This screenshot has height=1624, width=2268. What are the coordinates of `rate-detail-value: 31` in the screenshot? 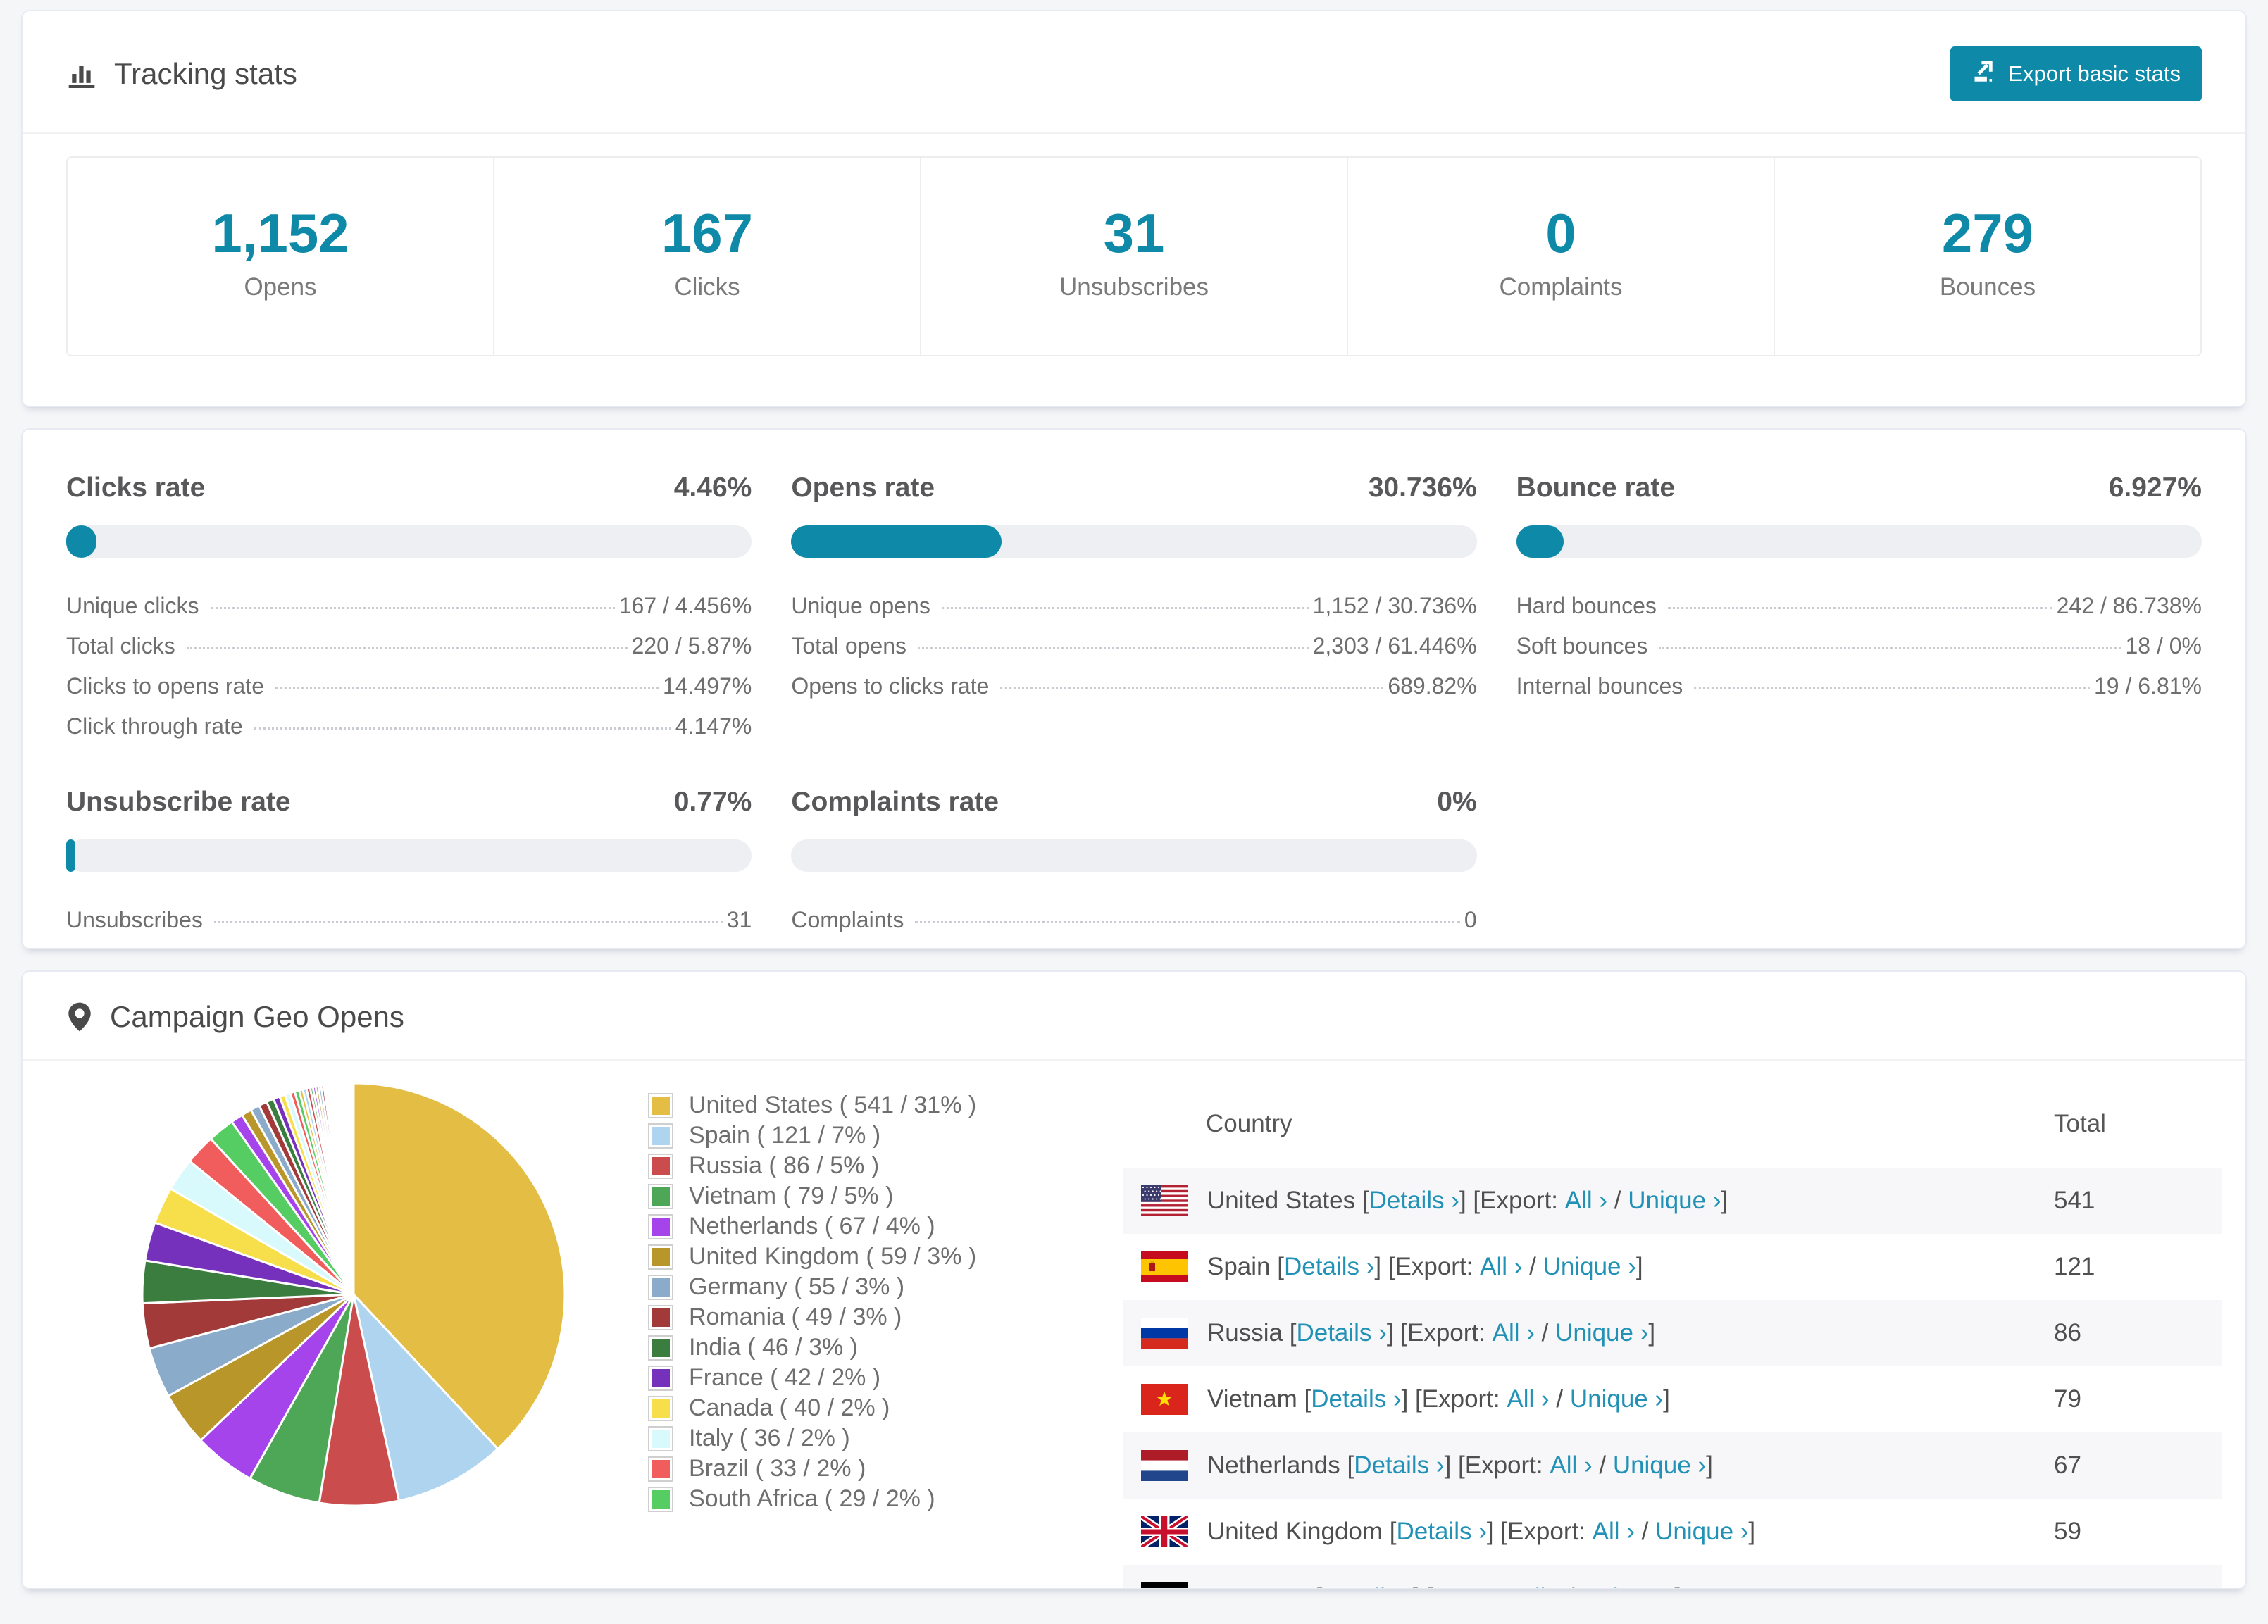 It's located at (739, 919).